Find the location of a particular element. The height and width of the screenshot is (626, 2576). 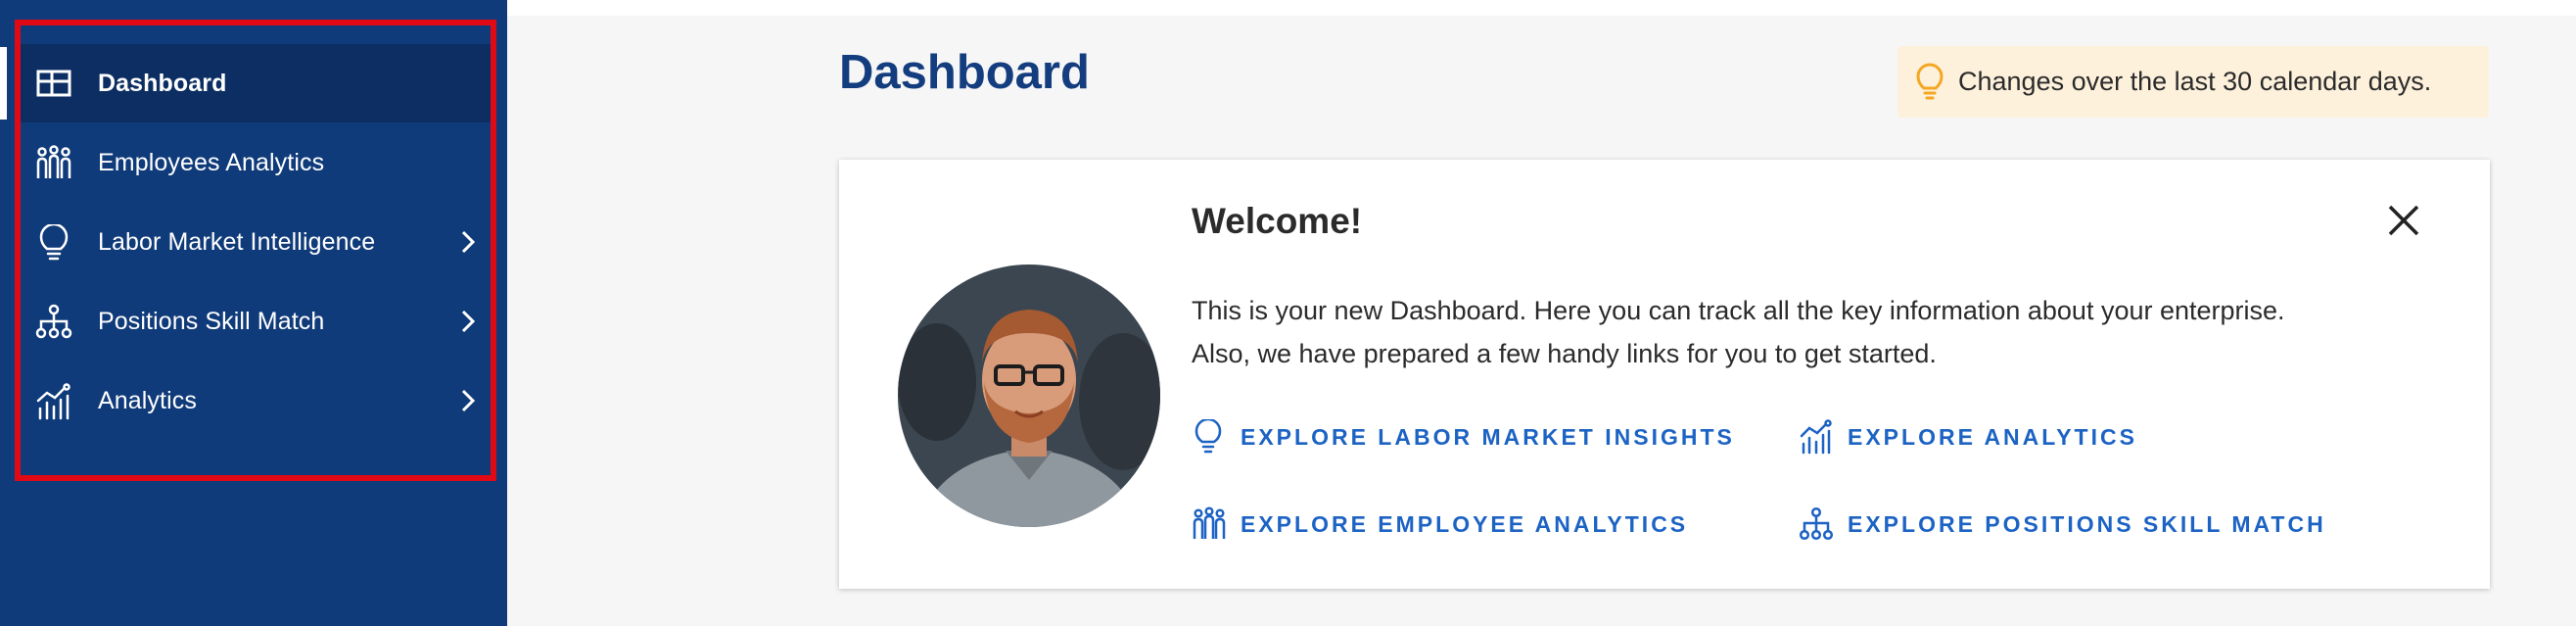

top-strip is located at coordinates (1541, 8).